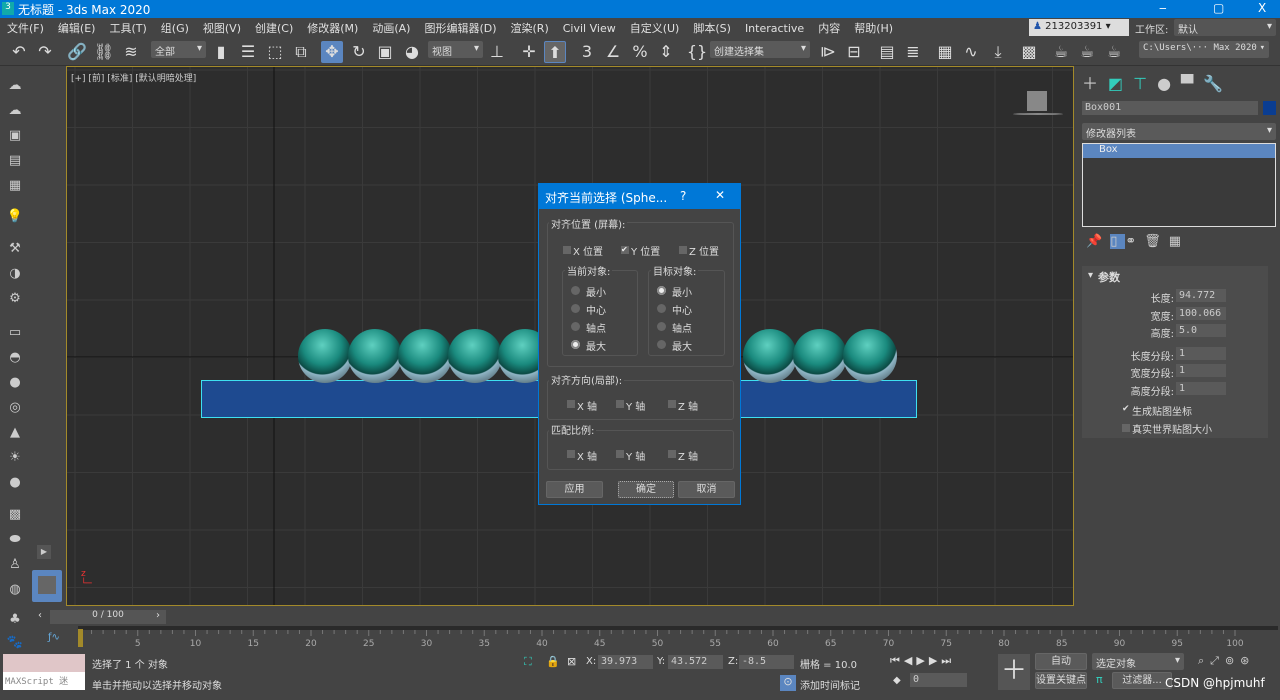  I want to click on viewcube-icon, so click(1037, 101).